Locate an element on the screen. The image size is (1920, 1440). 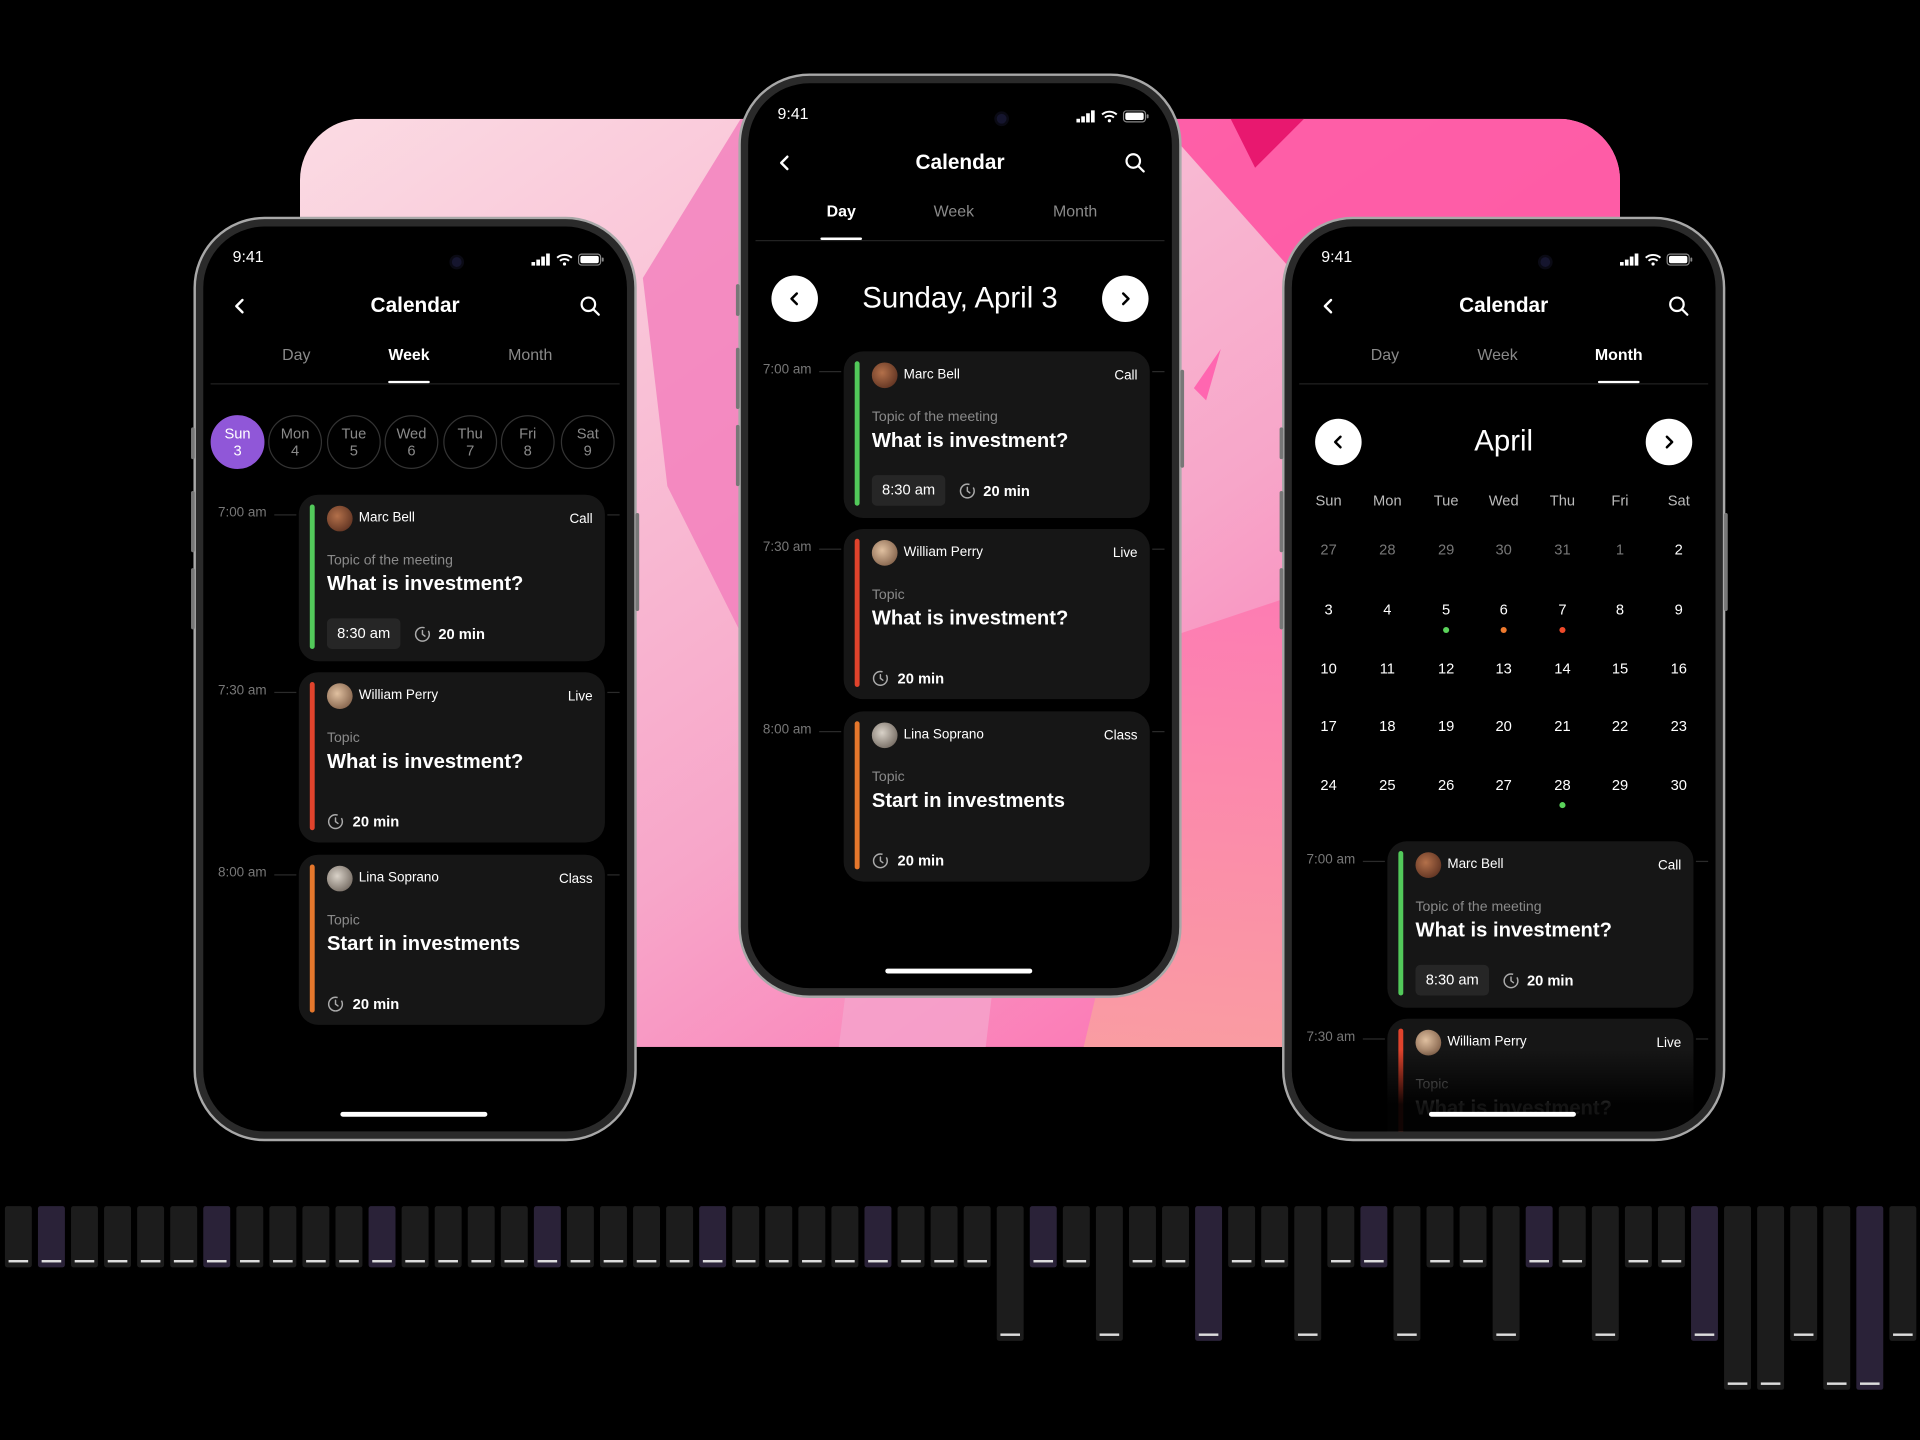
calendar-day: 19 is located at coordinates (1446, 726).